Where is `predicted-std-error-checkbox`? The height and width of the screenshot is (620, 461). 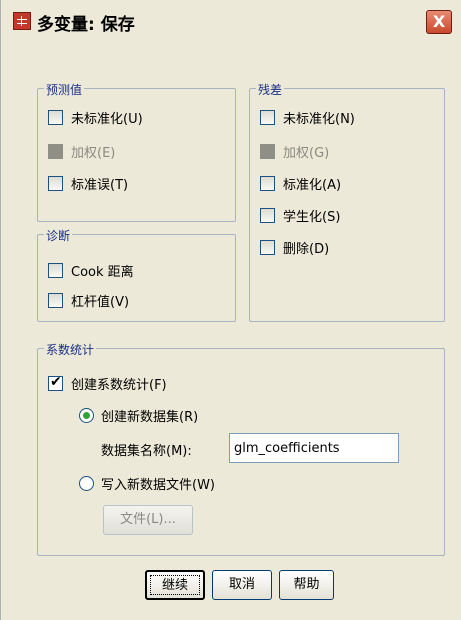
predicted-std-error-checkbox is located at coordinates (55, 183).